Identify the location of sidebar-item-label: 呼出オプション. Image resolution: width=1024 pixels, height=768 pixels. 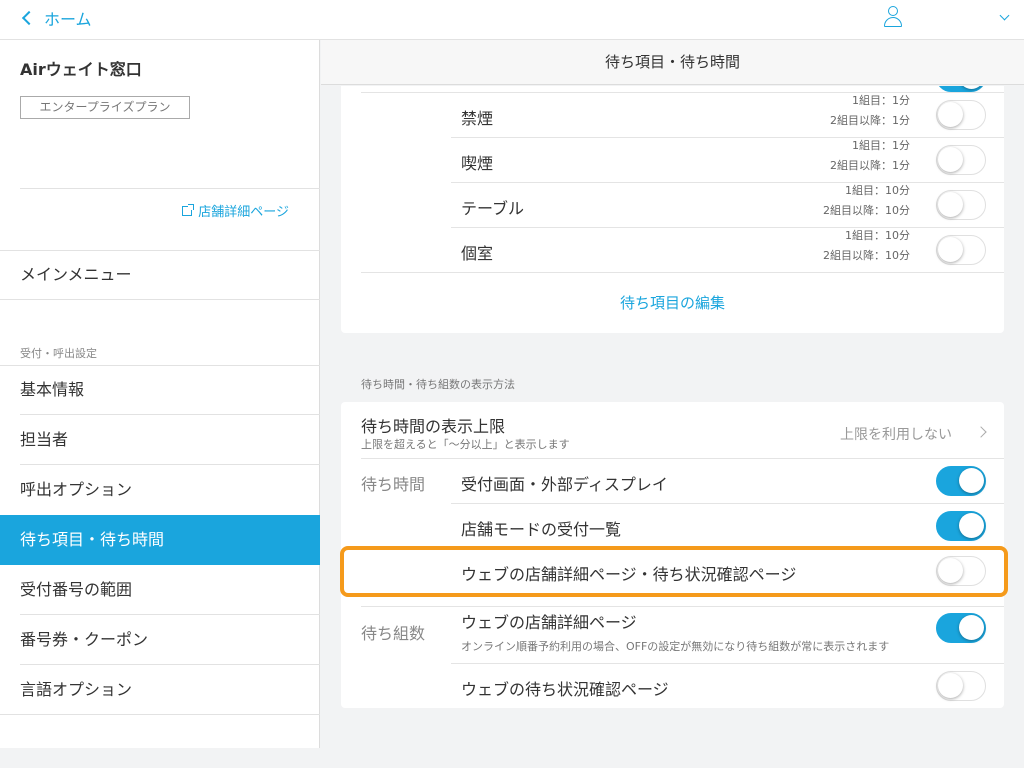
(76, 489).